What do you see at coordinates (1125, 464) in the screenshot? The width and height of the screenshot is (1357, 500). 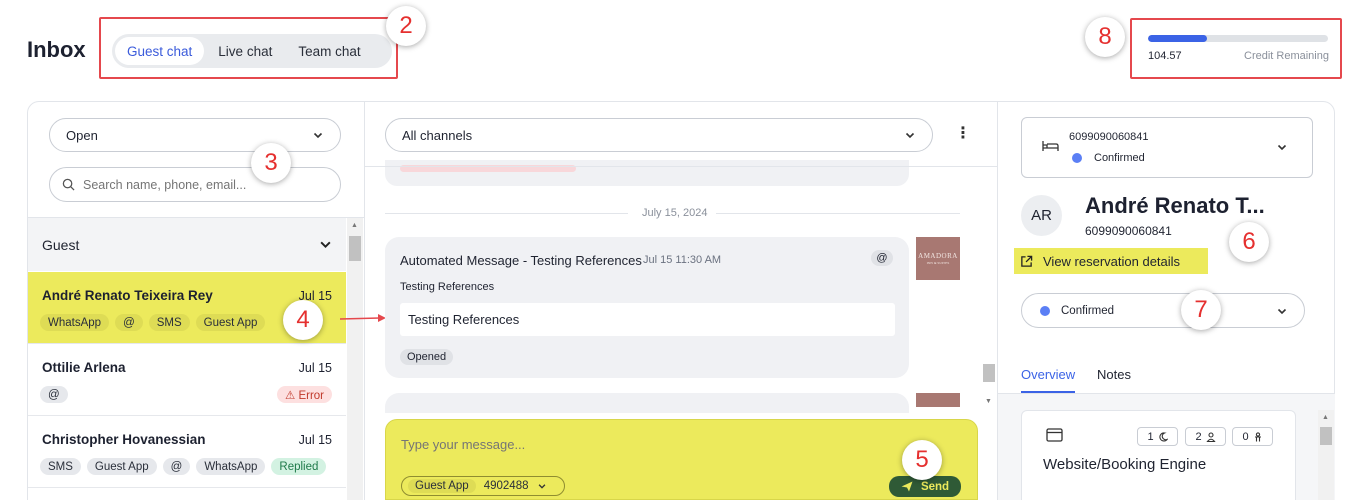 I see `booking-source-title: Website/Booking Engine` at bounding box center [1125, 464].